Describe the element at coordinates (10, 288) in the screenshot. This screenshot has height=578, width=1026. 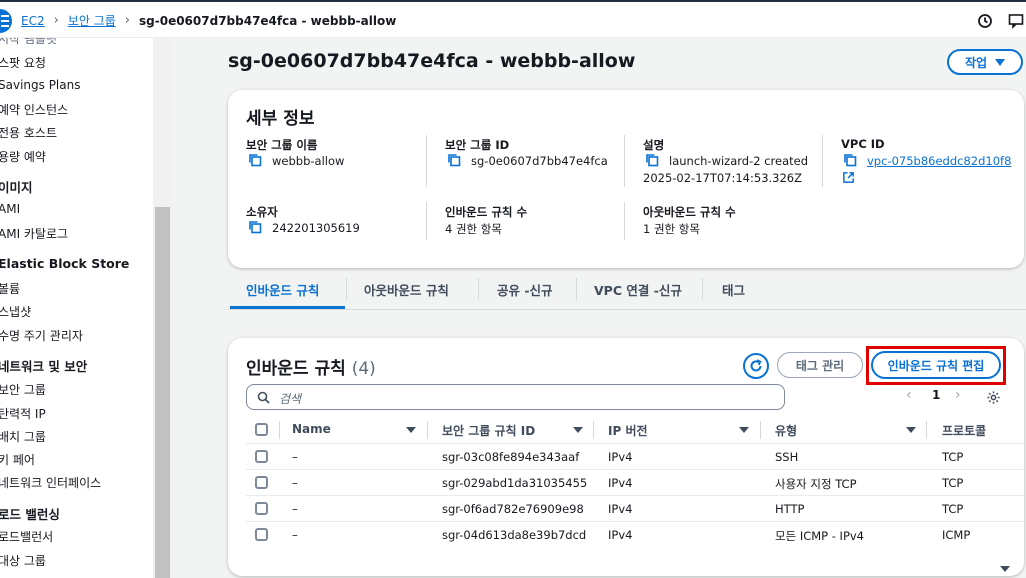
I see `sidebar-item-volumes: 볼륨` at that location.